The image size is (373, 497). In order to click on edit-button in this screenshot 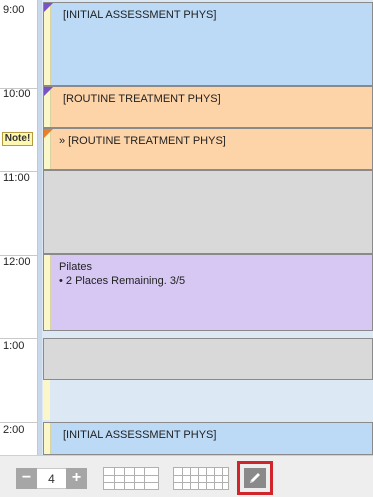, I will do `click(255, 478)`.